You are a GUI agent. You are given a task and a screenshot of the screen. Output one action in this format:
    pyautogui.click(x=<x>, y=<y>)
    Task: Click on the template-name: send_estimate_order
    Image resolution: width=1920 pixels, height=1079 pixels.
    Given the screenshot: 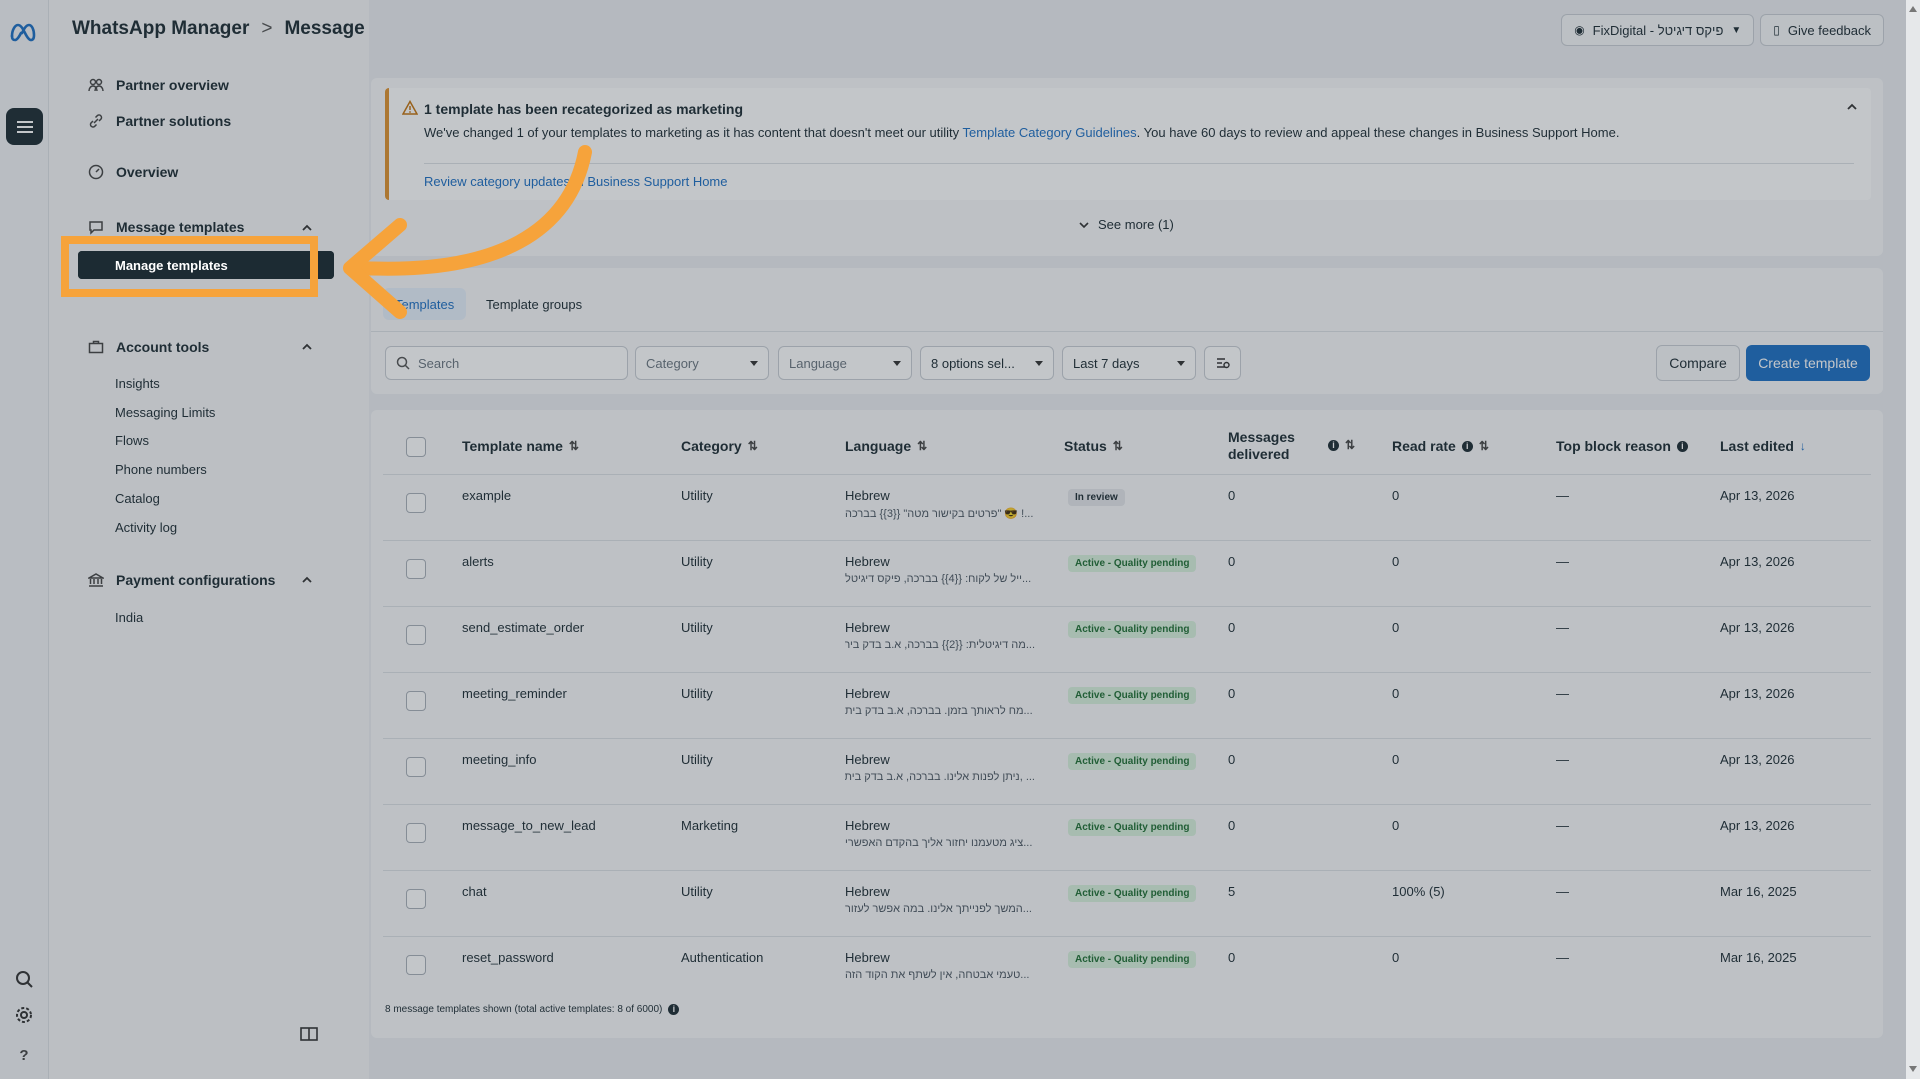 What is the action you would take?
    pyautogui.click(x=523, y=627)
    